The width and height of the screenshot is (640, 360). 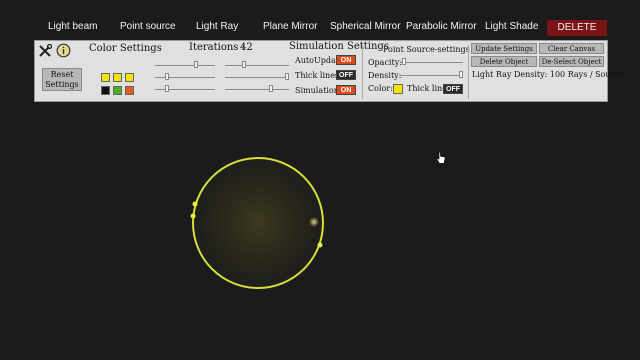 I want to click on thicklines-label: Thick lines, so click(x=317, y=75).